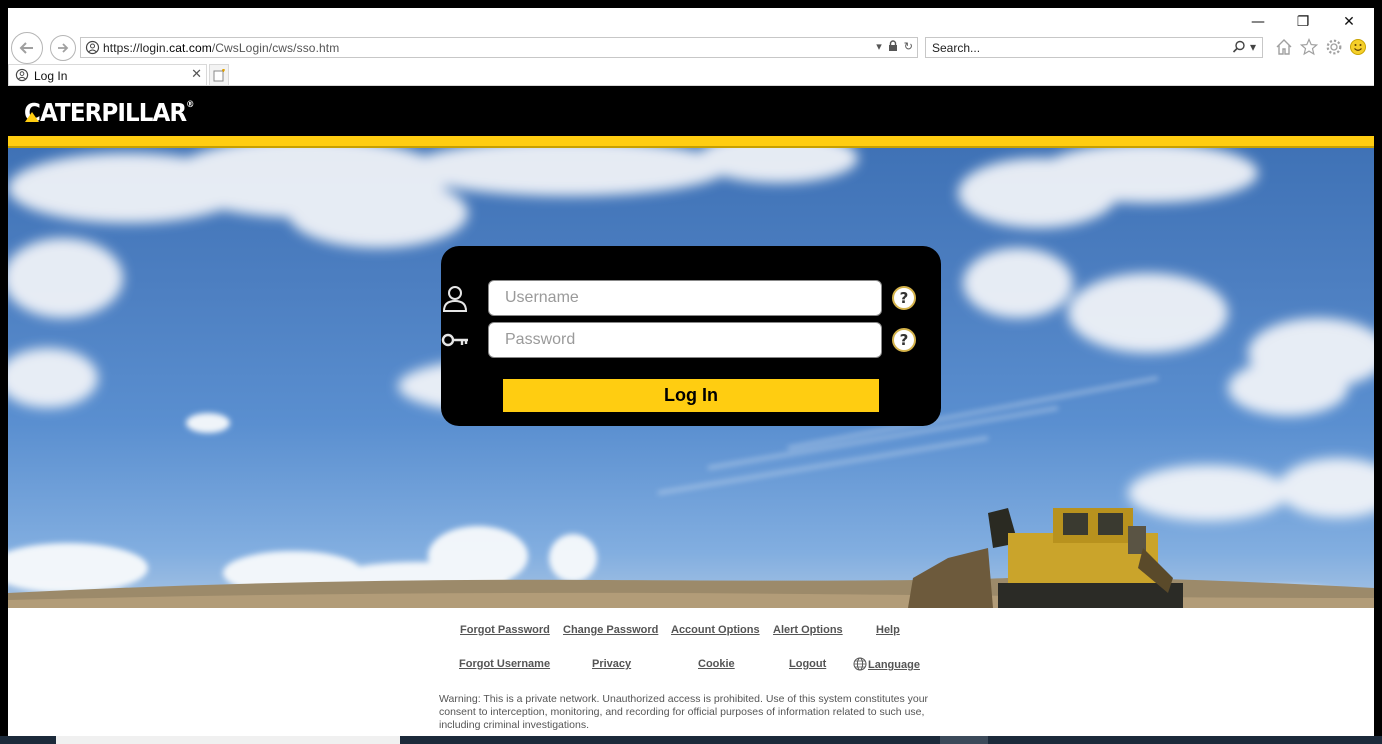 The image size is (1382, 744). I want to click on log-in-button: Log In, so click(691, 395).